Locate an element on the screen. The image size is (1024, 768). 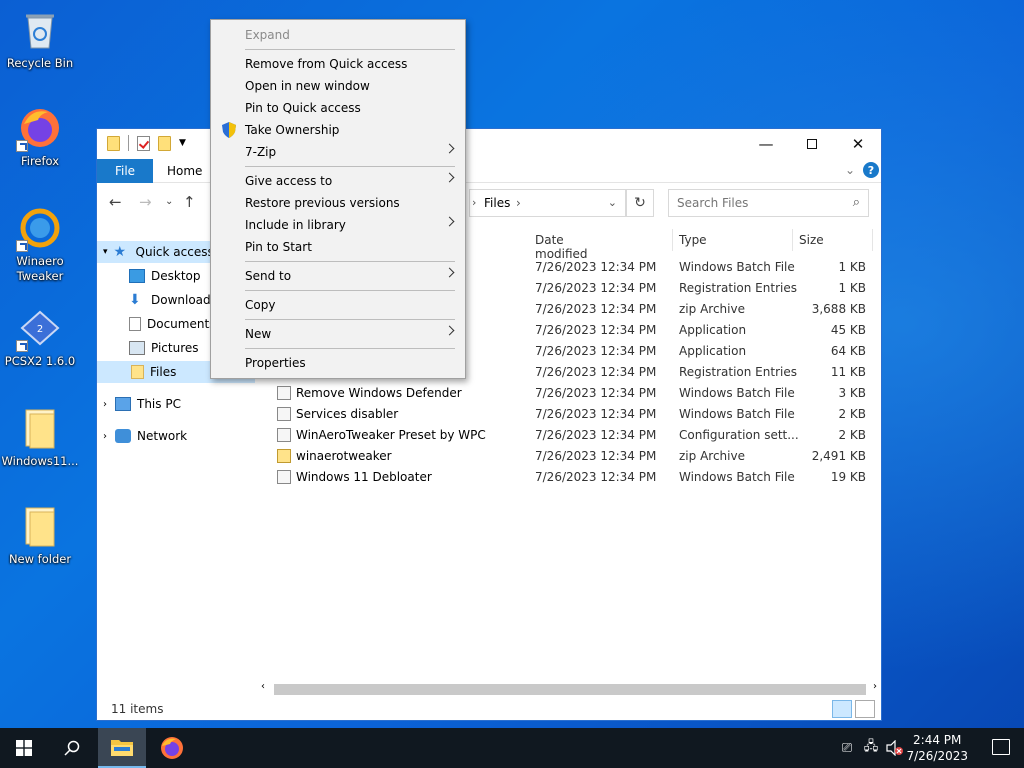
taskbar-file-explorer is located at coordinates (122, 748).